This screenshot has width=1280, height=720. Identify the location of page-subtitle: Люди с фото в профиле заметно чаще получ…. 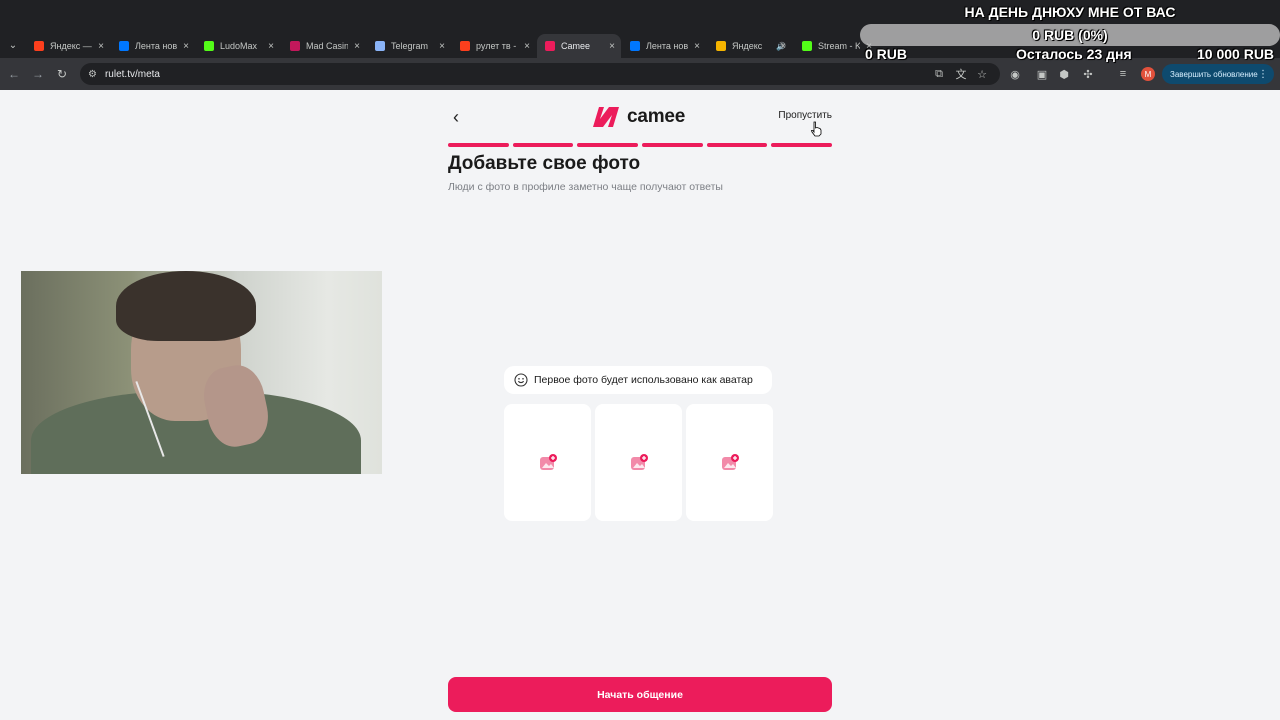
(585, 187).